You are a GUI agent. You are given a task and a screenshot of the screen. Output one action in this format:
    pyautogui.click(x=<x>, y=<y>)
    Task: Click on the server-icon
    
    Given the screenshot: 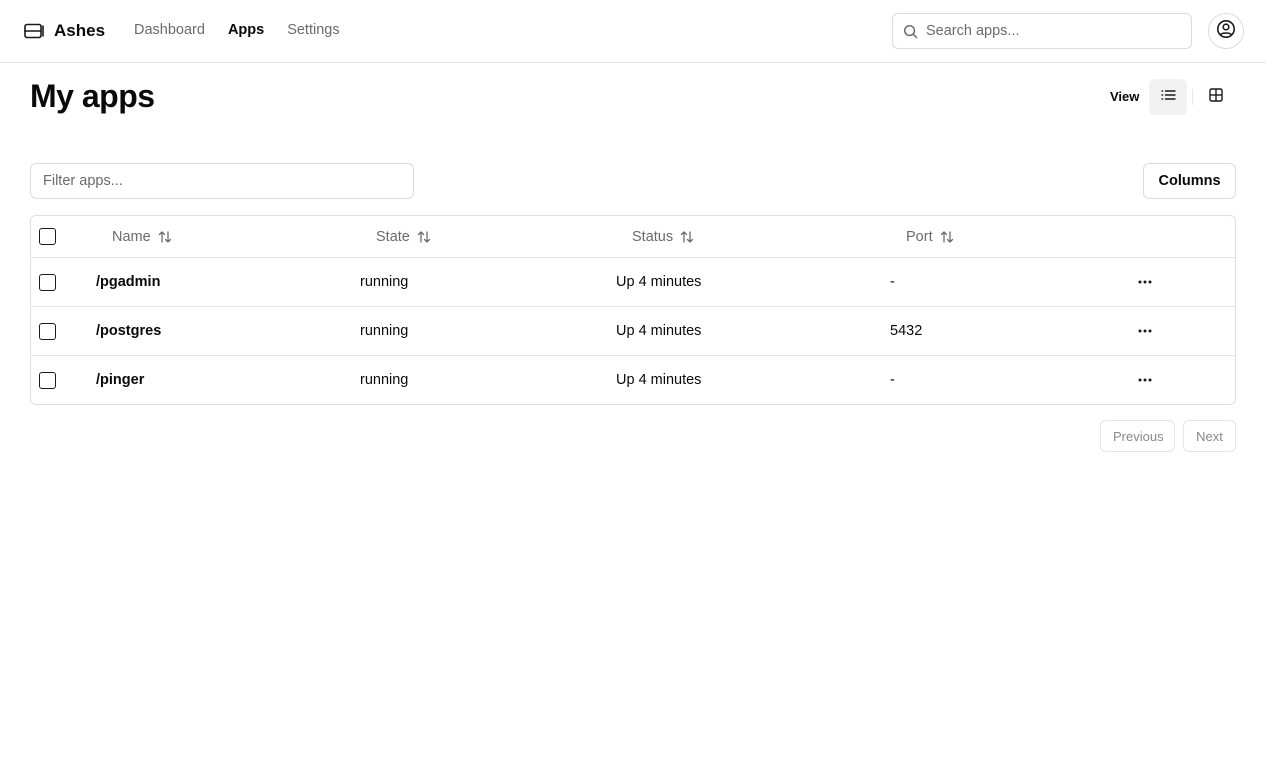 What is the action you would take?
    pyautogui.click(x=34, y=31)
    